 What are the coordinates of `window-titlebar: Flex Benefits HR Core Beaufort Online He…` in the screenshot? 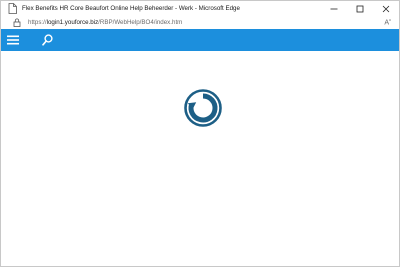 It's located at (200, 8).